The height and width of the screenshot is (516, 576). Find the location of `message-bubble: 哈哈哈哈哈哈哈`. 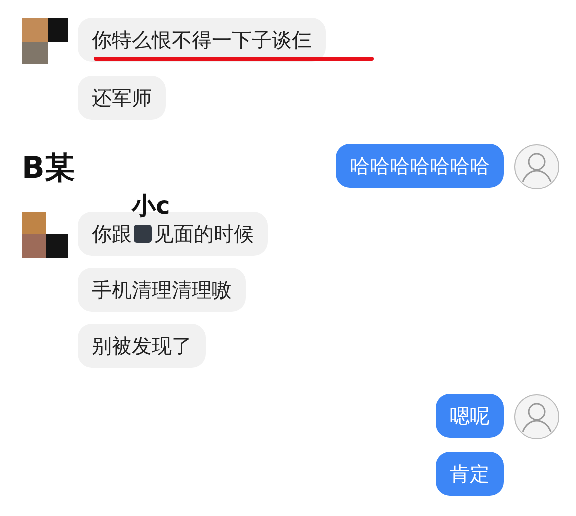

message-bubble: 哈哈哈哈哈哈哈 is located at coordinates (420, 166).